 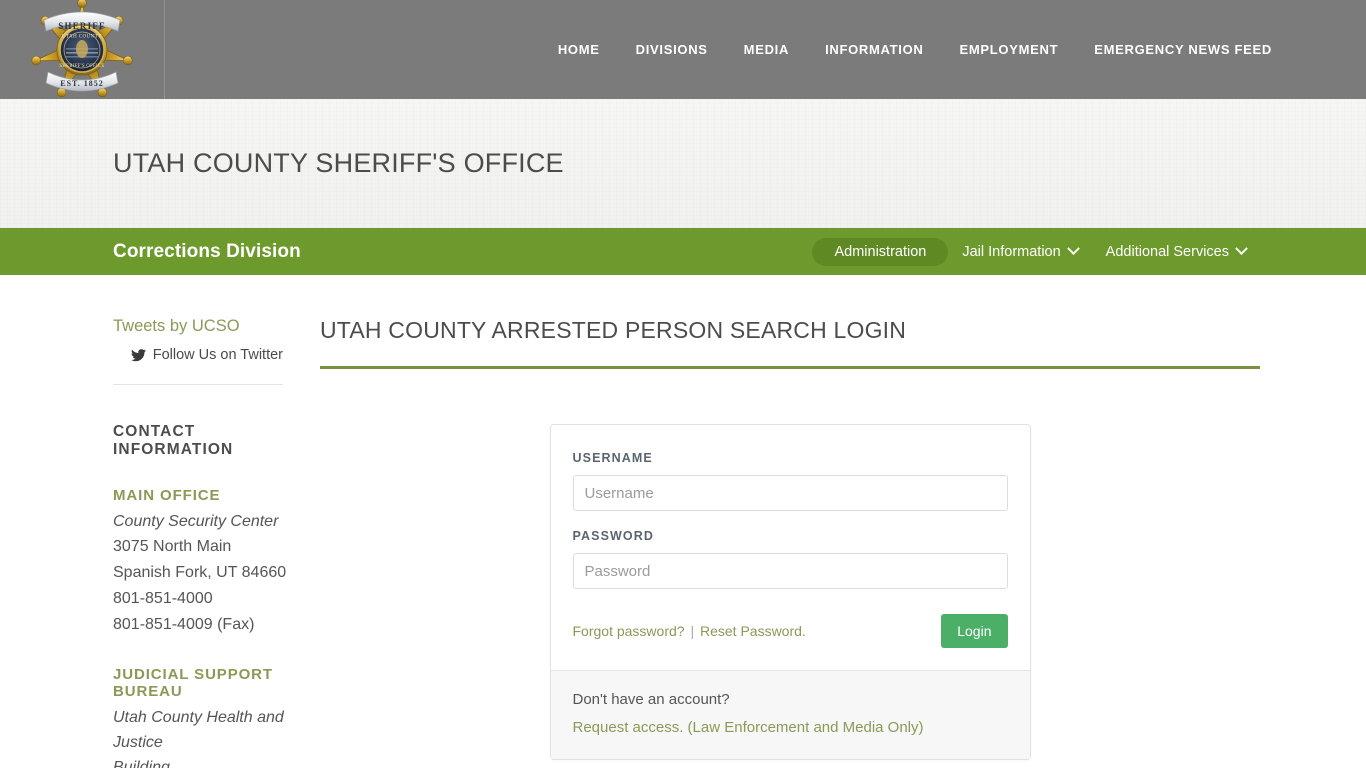 What do you see at coordinates (672, 49) in the screenshot?
I see `nav-item-divisions: DIVISIONS` at bounding box center [672, 49].